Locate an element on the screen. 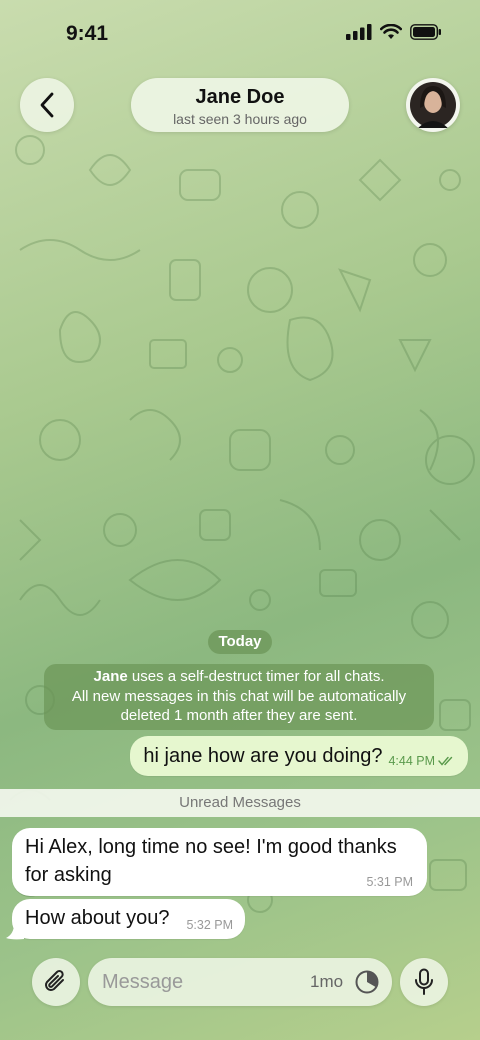 The height and width of the screenshot is (1040, 480). timer-icon is located at coordinates (367, 982).